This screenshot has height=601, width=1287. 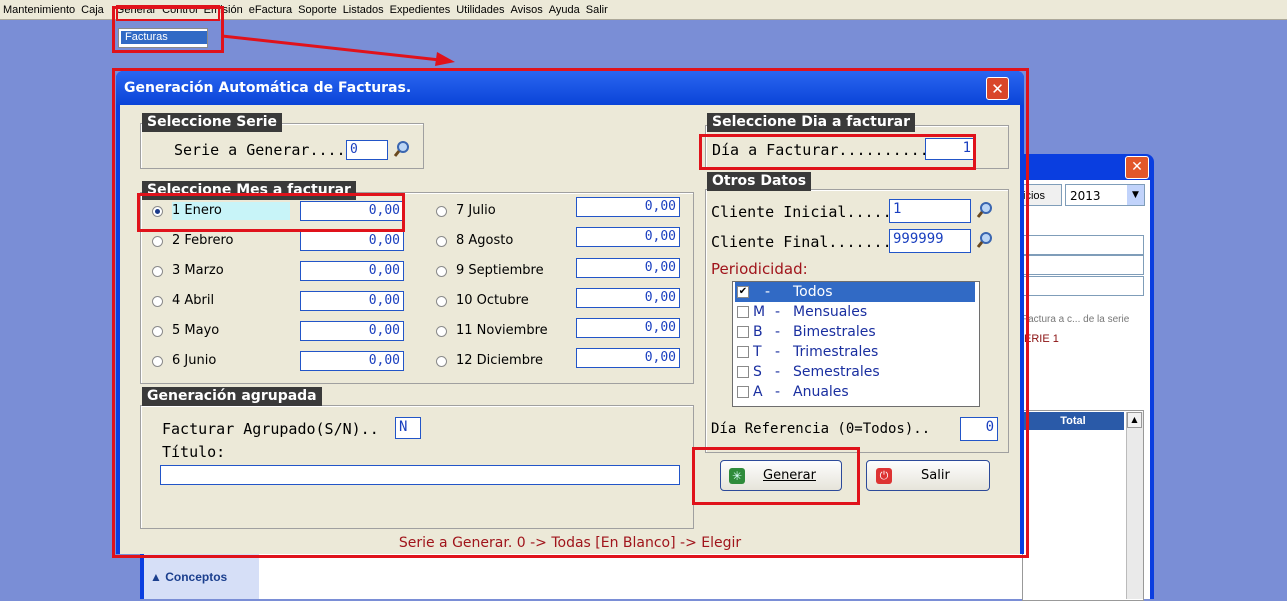 What do you see at coordinates (195, 330) in the screenshot?
I see `month-label-mayo: 5 Mayo` at bounding box center [195, 330].